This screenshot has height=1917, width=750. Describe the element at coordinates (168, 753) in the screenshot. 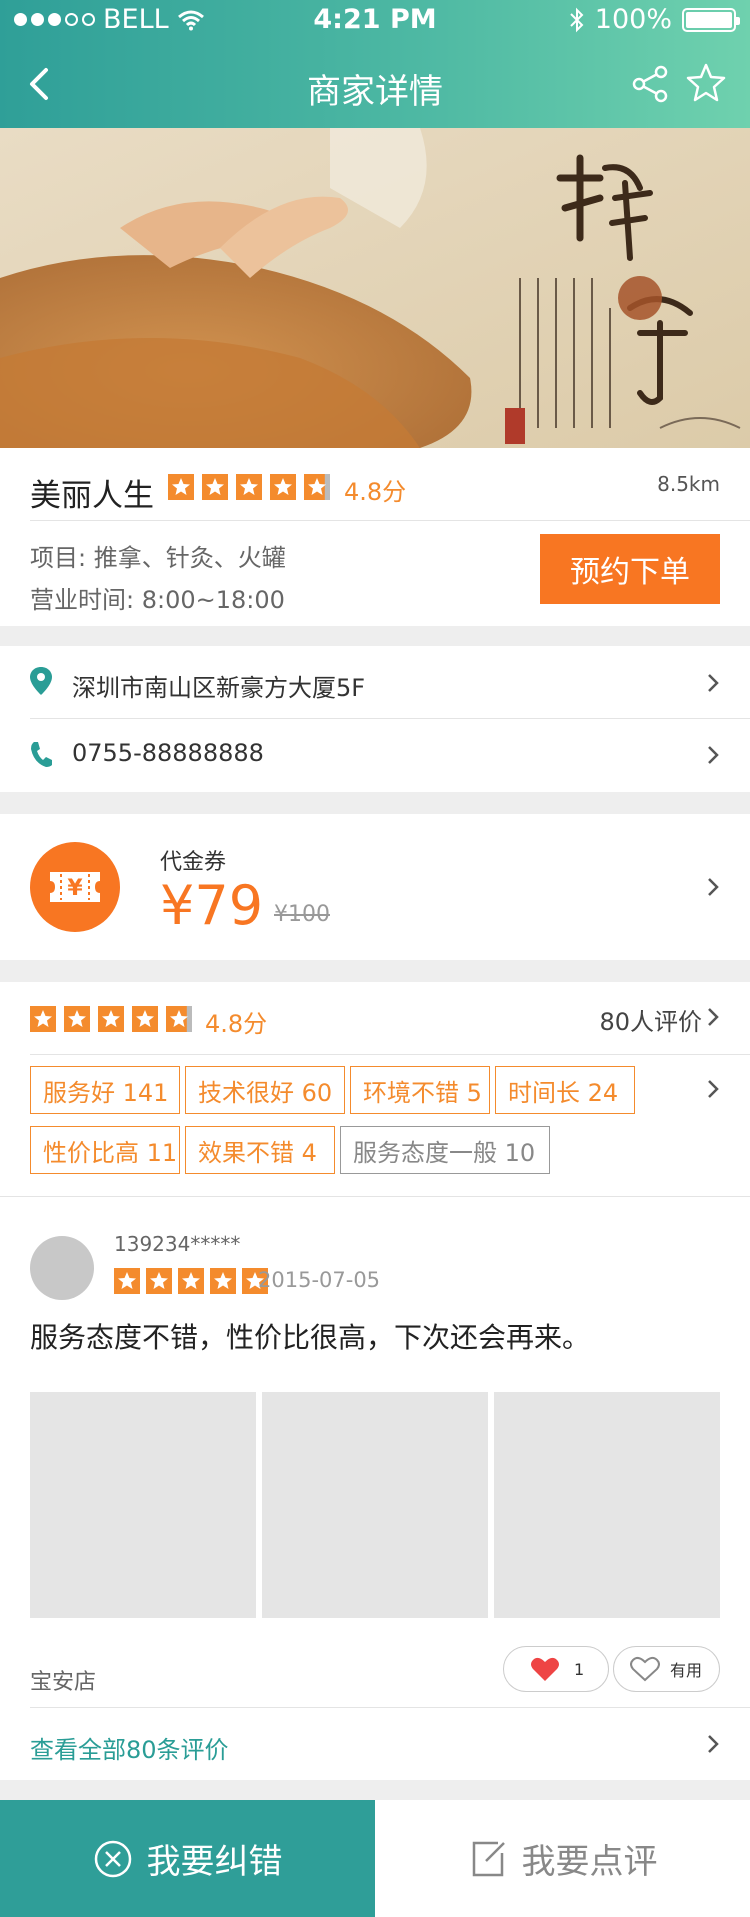

I see `phone-text: 0755-88888888` at that location.